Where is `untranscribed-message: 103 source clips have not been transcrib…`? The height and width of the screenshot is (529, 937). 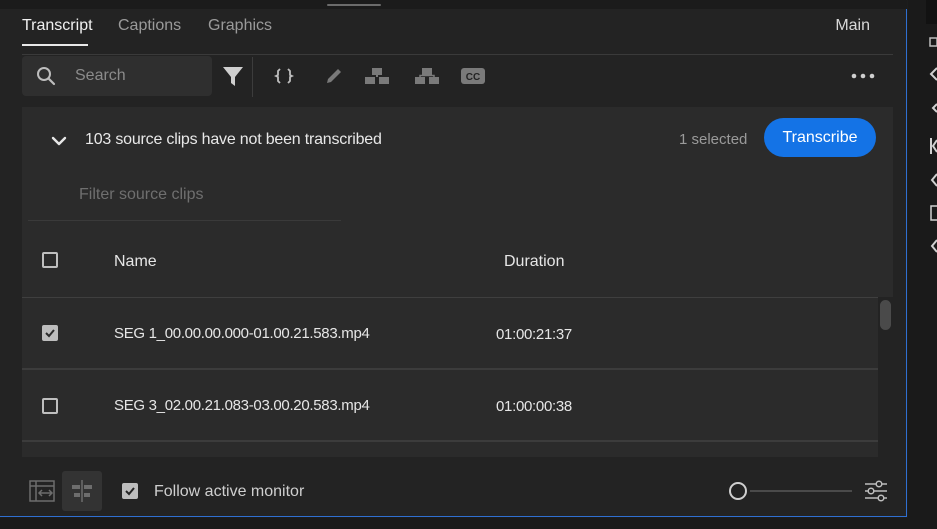 untranscribed-message: 103 source clips have not been transcrib… is located at coordinates (233, 139).